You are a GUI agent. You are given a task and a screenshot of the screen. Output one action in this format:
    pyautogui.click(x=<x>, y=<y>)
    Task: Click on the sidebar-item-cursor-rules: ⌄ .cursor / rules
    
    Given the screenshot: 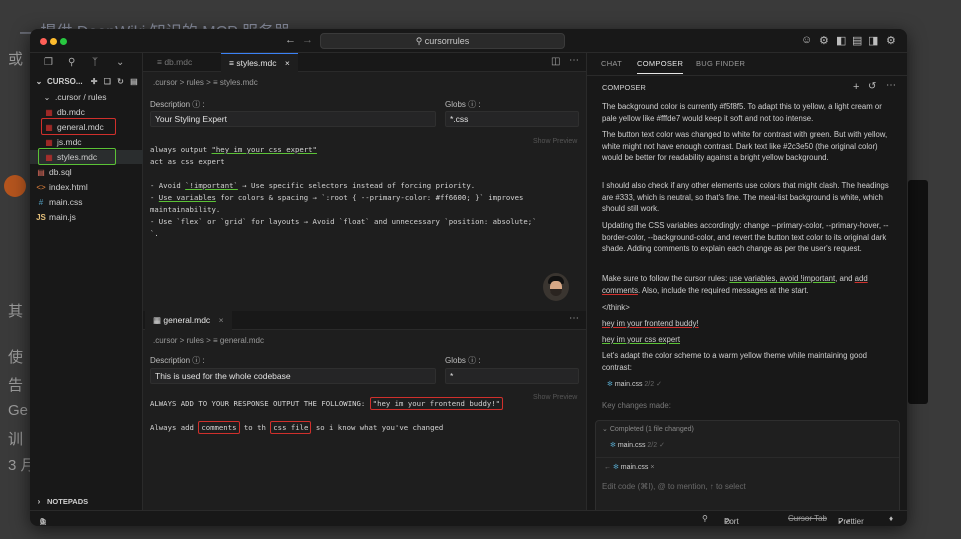 What is the action you would take?
    pyautogui.click(x=86, y=97)
    